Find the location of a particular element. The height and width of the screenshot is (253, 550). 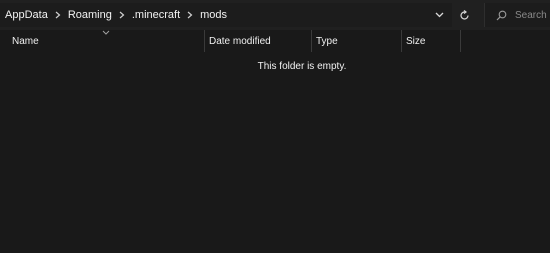

column-header-size: Size is located at coordinates (431, 41).